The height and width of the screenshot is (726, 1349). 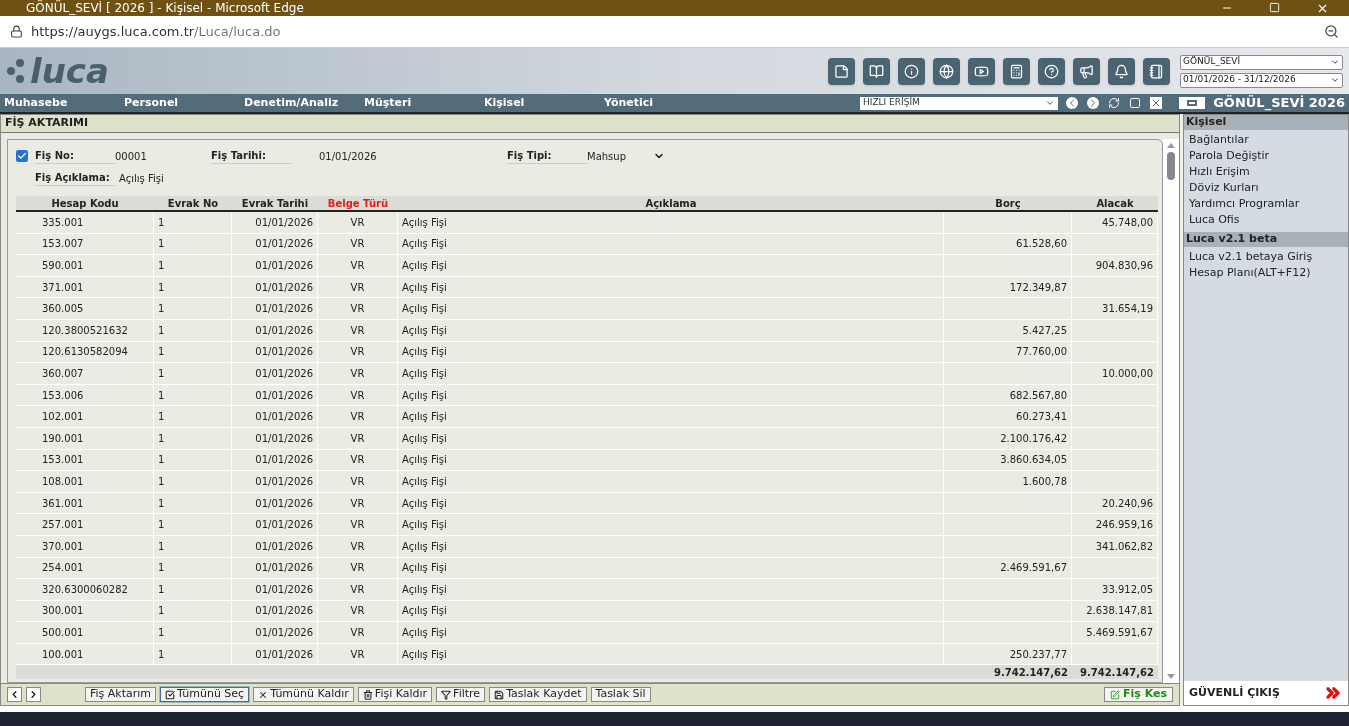 I want to click on nav-menu-item: Müşteri, so click(x=420, y=103).